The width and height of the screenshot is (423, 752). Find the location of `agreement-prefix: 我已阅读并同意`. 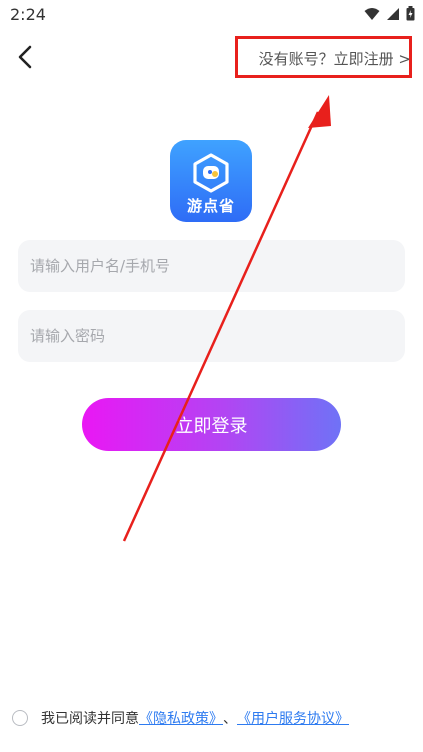

agreement-prefix: 我已阅读并同意 is located at coordinates (90, 719).